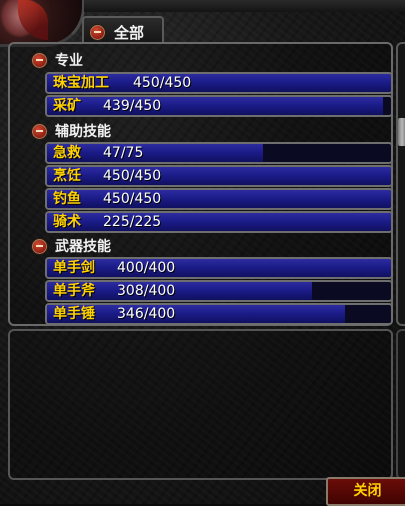 The width and height of the screenshot is (405, 506). I want to click on skill-value: 225/225, so click(132, 222).